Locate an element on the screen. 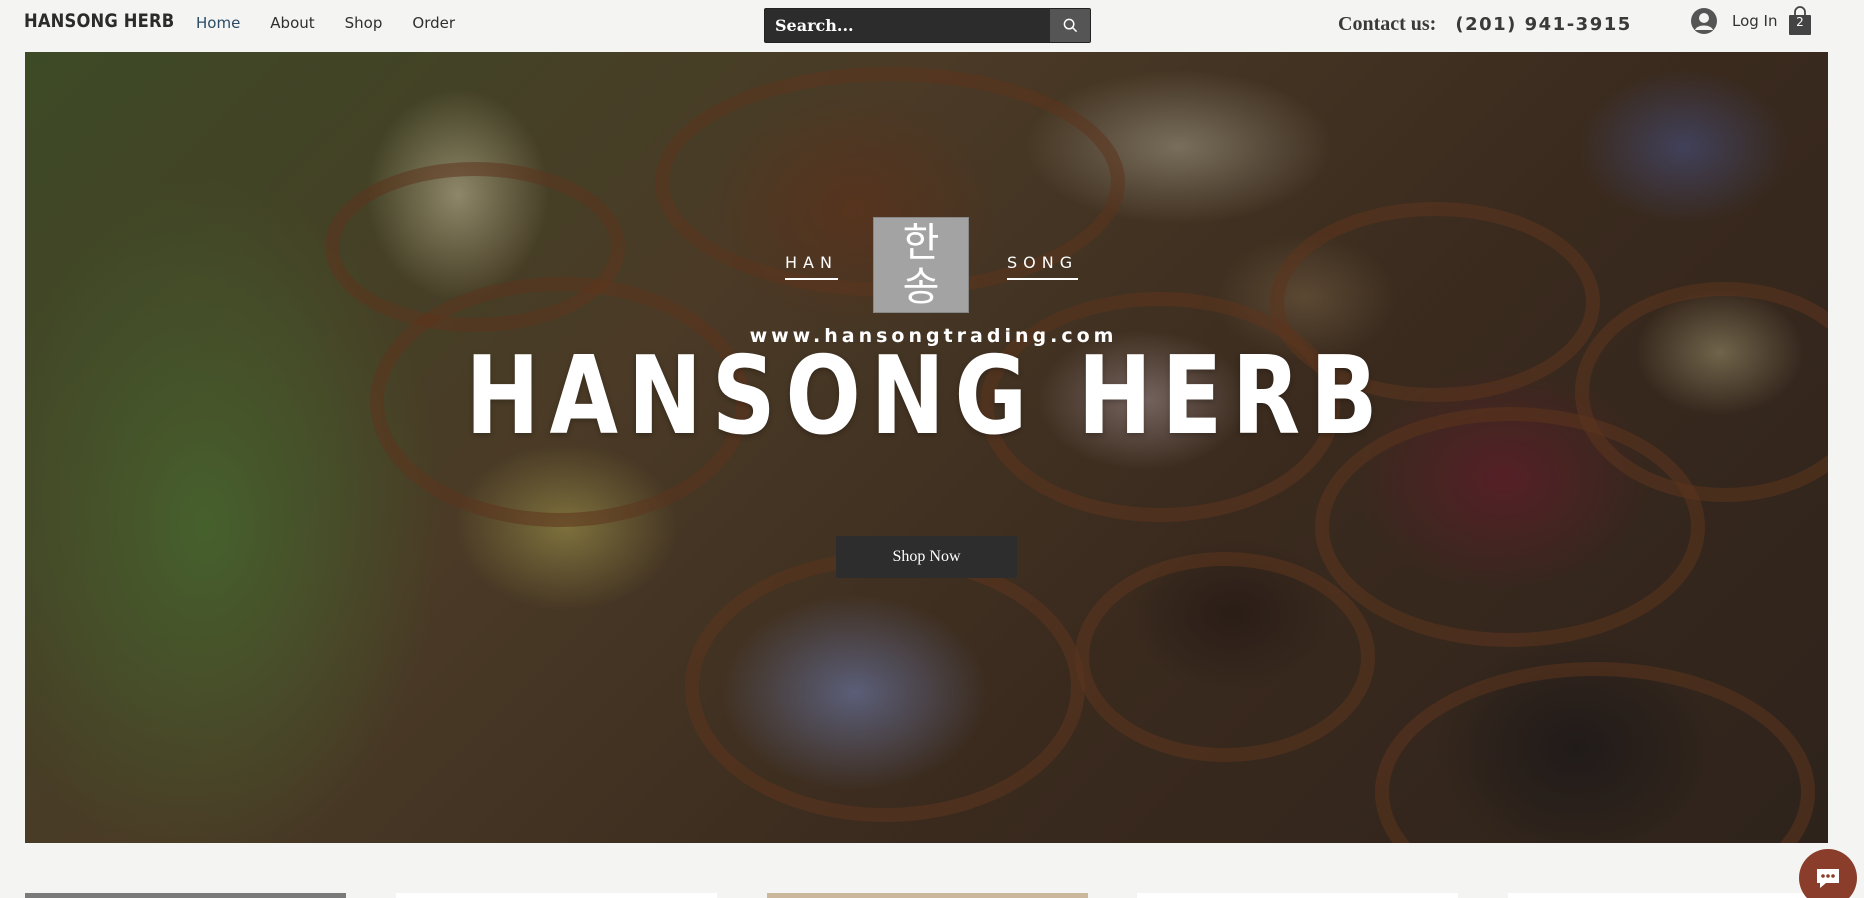 This screenshot has width=1864, height=898. logo-text-song: SONG is located at coordinates (1043, 266).